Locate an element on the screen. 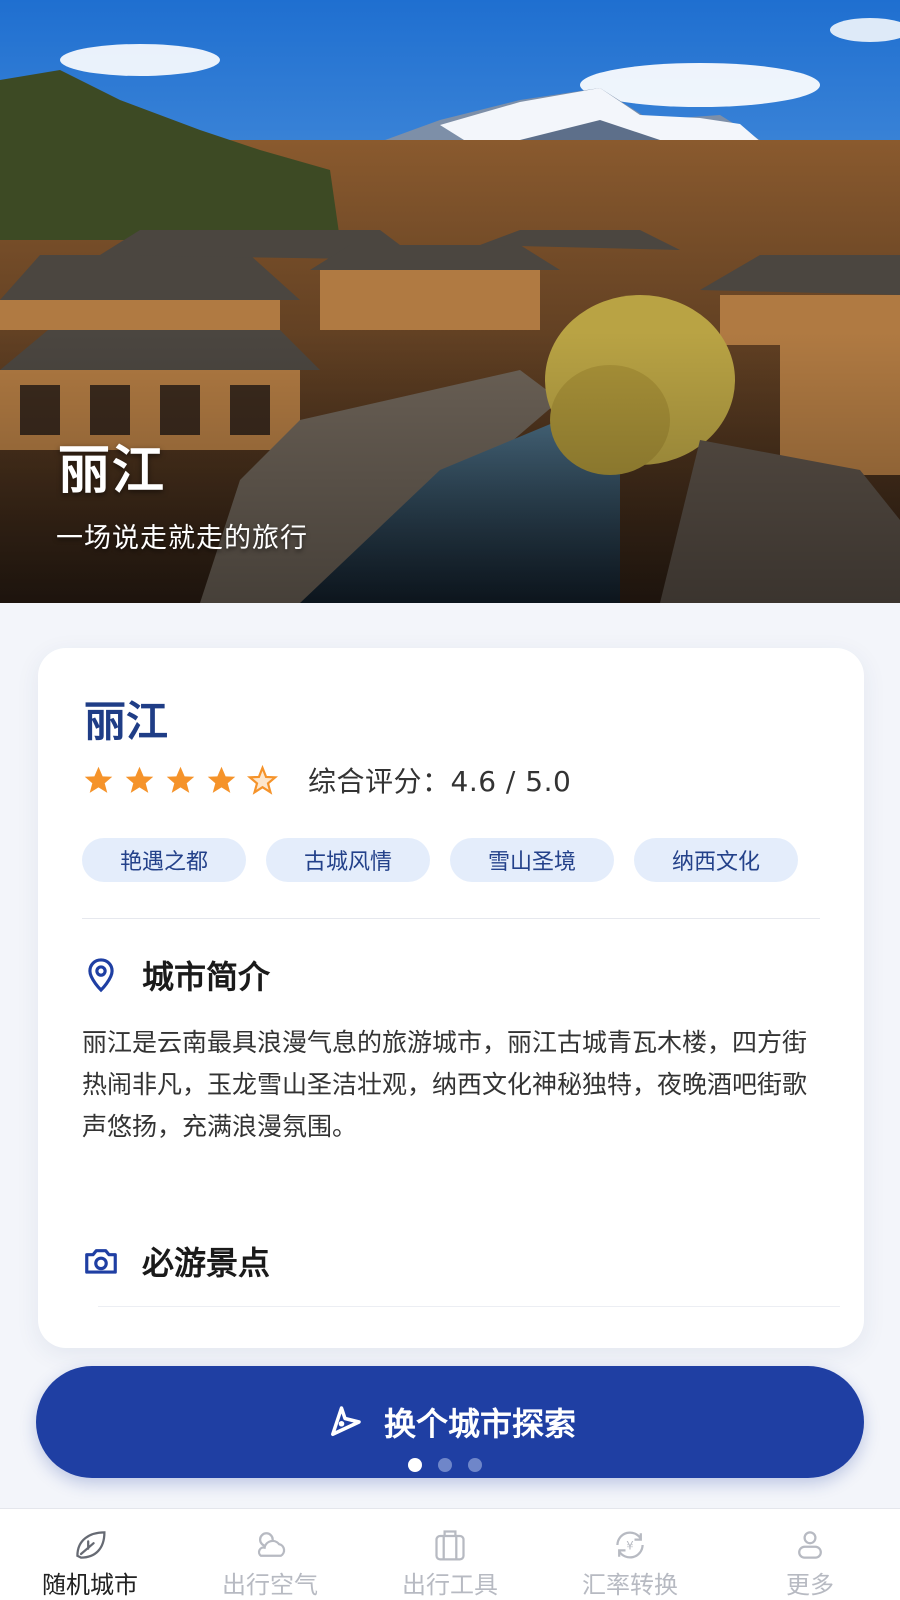 The width and height of the screenshot is (900, 1600). bottom-nav: 随机城市 出行空气 出行工具 ¥ 汇率转换 更多 is located at coordinates (450, 1554).